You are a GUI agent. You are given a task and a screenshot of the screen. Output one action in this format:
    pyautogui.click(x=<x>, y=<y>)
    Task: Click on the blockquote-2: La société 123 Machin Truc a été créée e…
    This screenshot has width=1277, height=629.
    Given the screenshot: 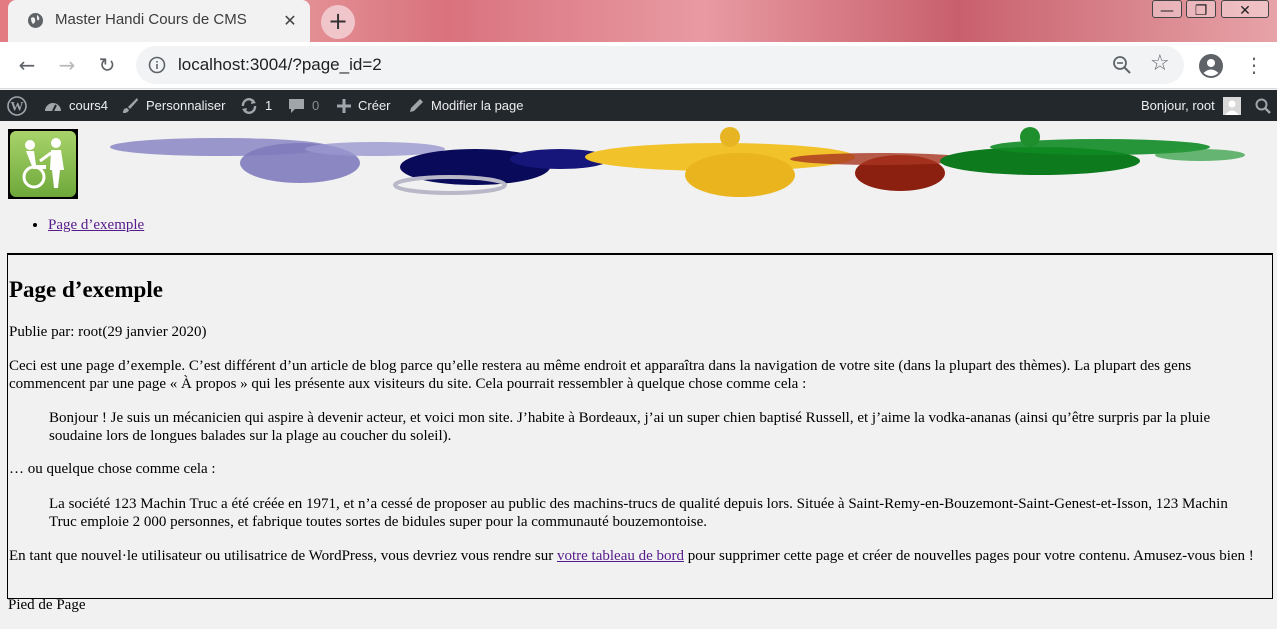 What is the action you would take?
    pyautogui.click(x=638, y=513)
    